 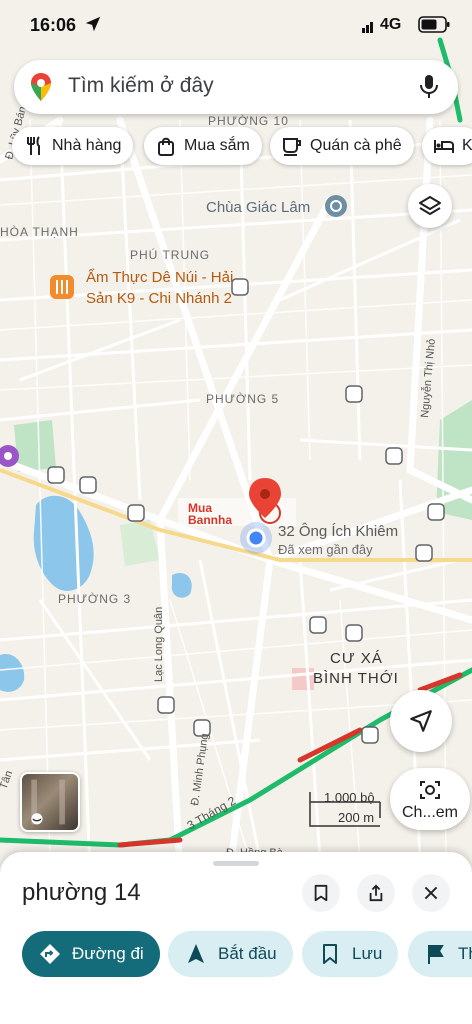 I want to click on layers-button, so click(x=430, y=206).